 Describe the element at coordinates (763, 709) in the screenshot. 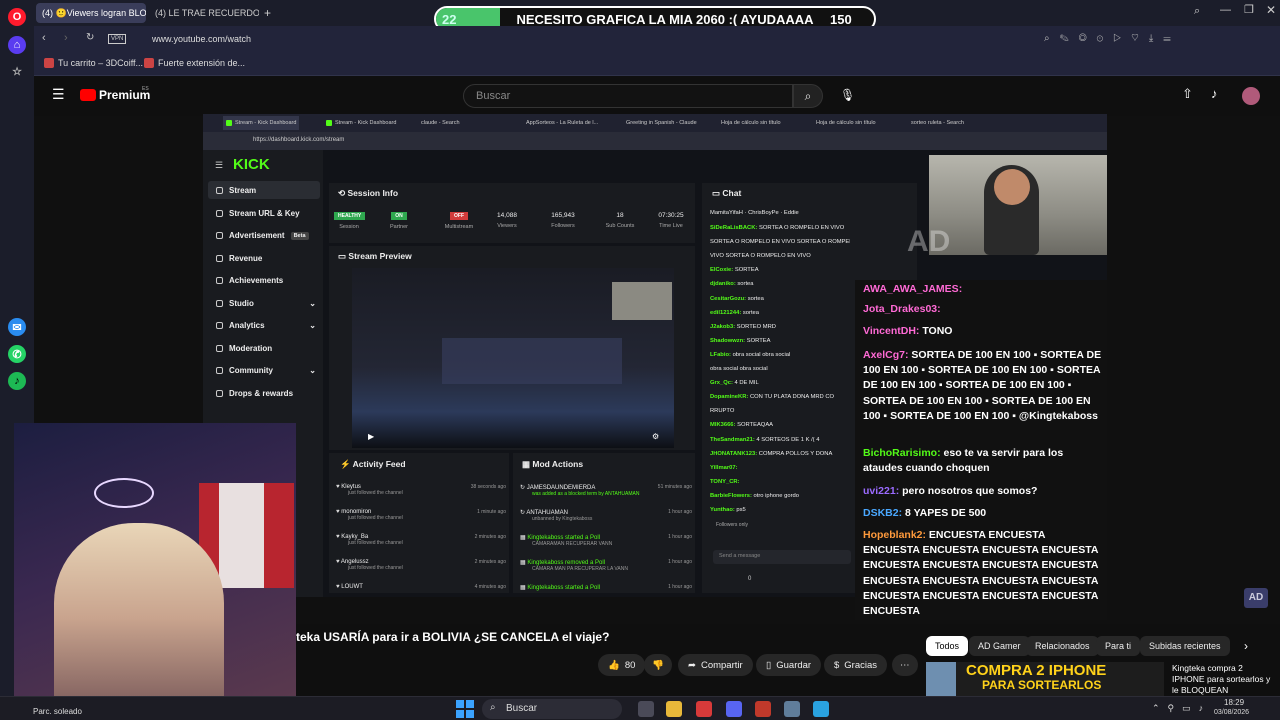

I see `app-icon` at that location.